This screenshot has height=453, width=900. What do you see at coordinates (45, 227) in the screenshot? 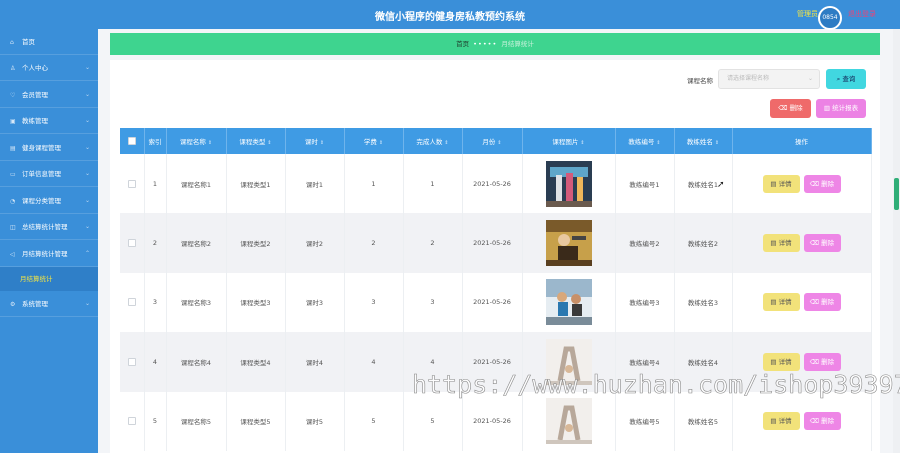
I see `sidebar-item-label: 总结算统计管理` at bounding box center [45, 227].